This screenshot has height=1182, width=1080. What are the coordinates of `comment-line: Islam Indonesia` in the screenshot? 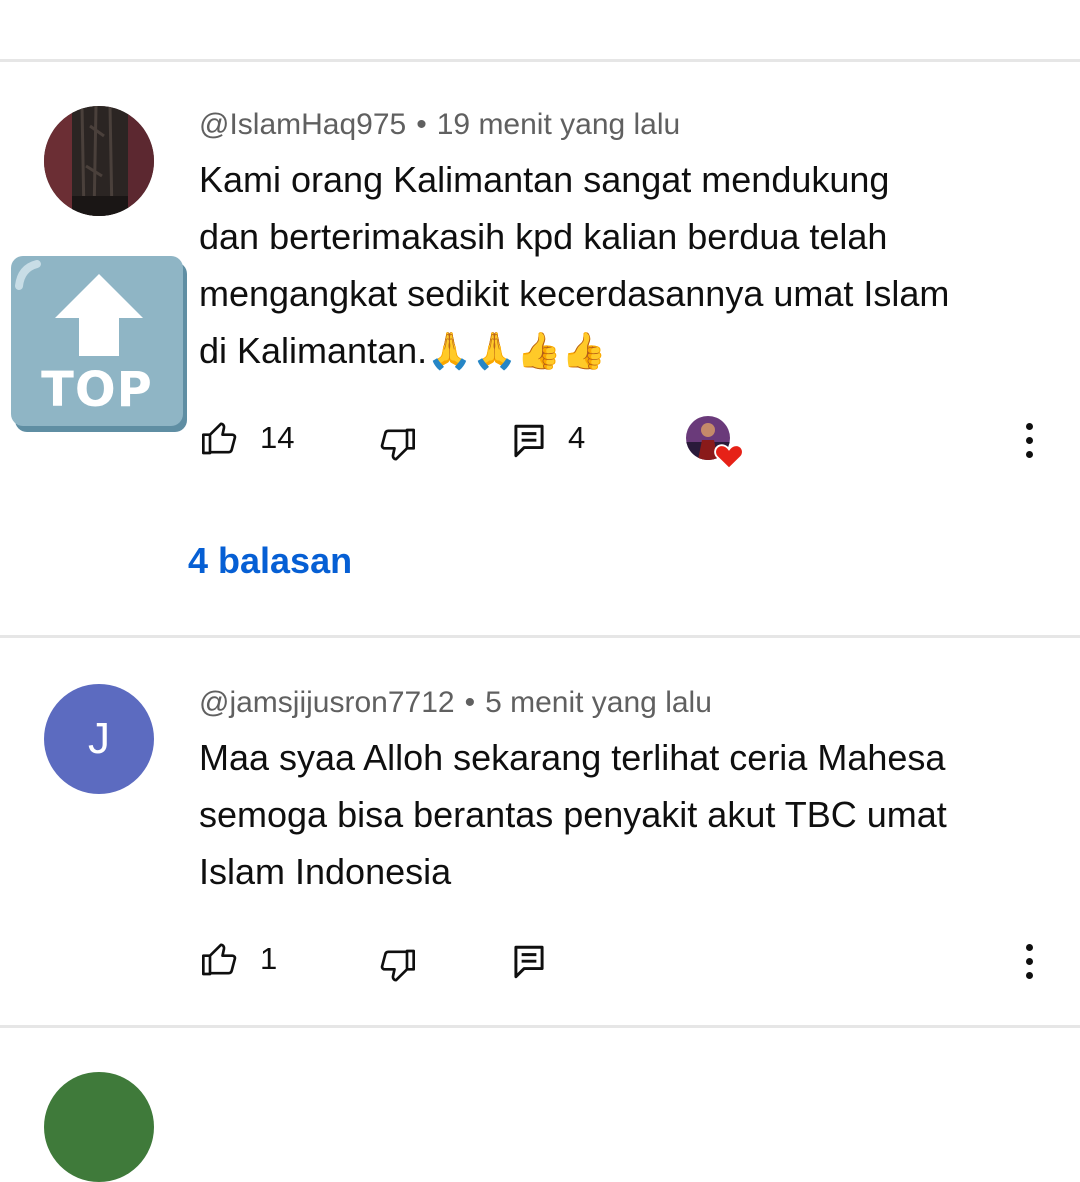 It's located at (325, 871).